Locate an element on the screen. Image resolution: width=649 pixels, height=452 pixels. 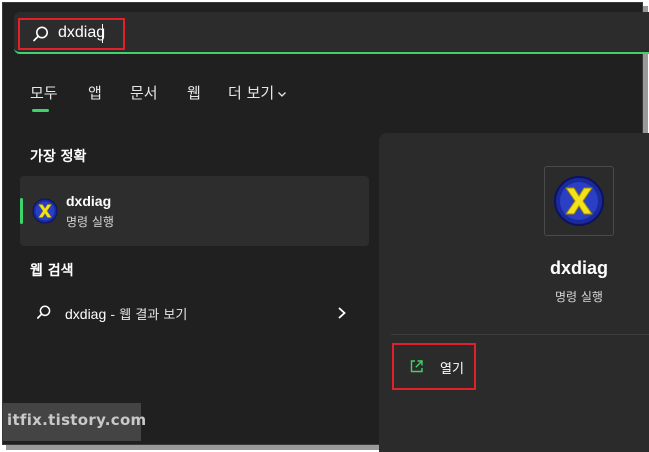
search-icon is located at coordinates (43, 312).